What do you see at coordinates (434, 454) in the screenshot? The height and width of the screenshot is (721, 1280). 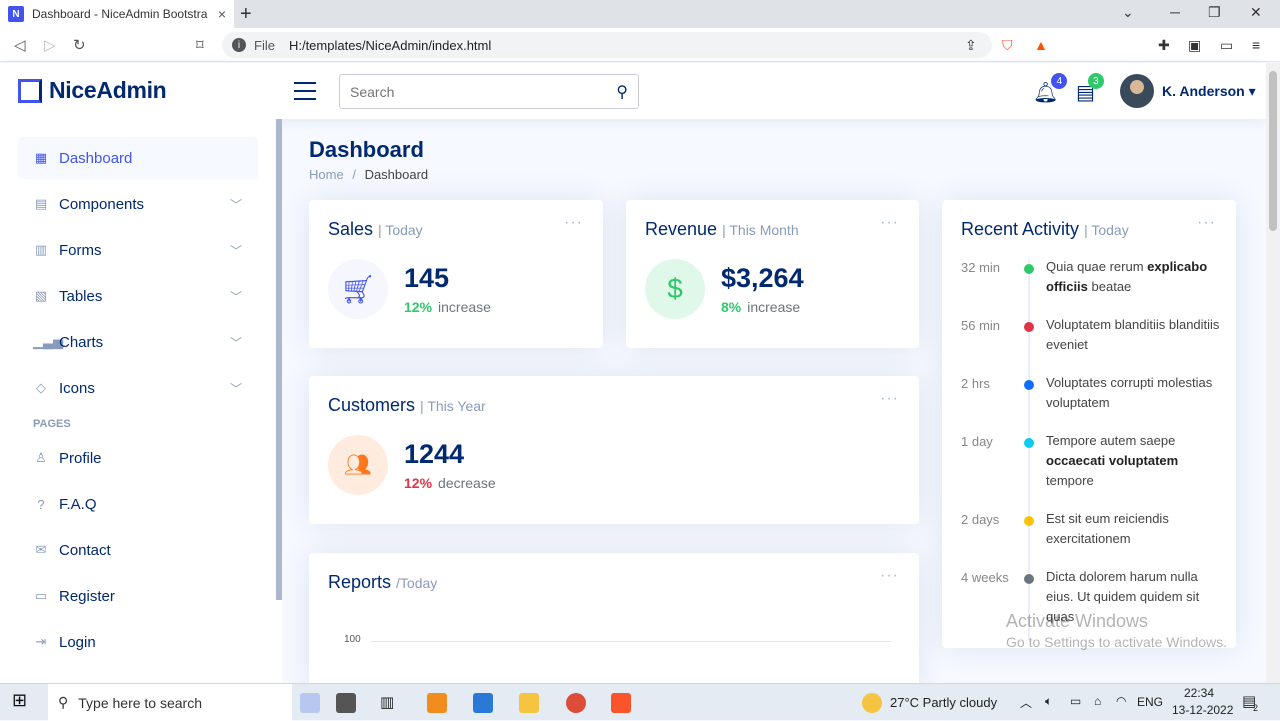 I see `customers-value: 1244` at bounding box center [434, 454].